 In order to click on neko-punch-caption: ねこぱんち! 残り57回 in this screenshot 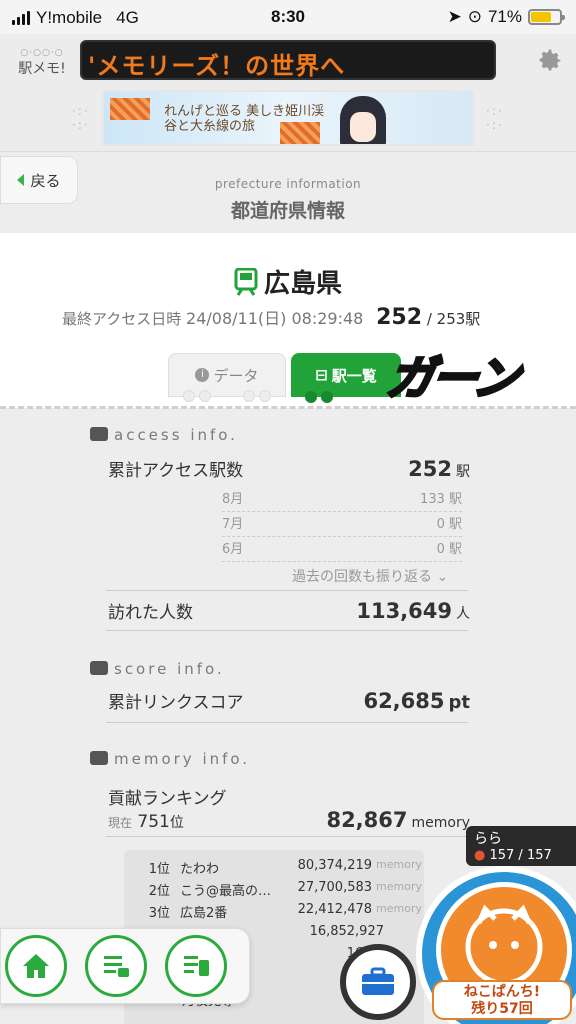, I will do `click(502, 1000)`.